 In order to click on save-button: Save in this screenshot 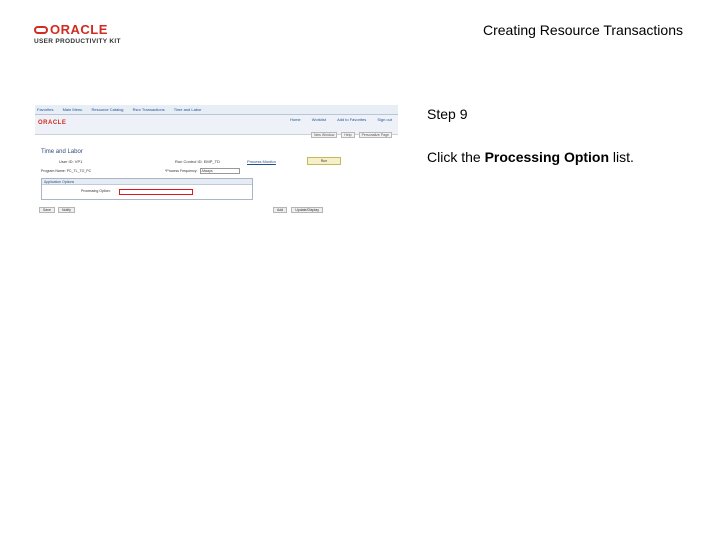, I will do `click(47, 210)`.